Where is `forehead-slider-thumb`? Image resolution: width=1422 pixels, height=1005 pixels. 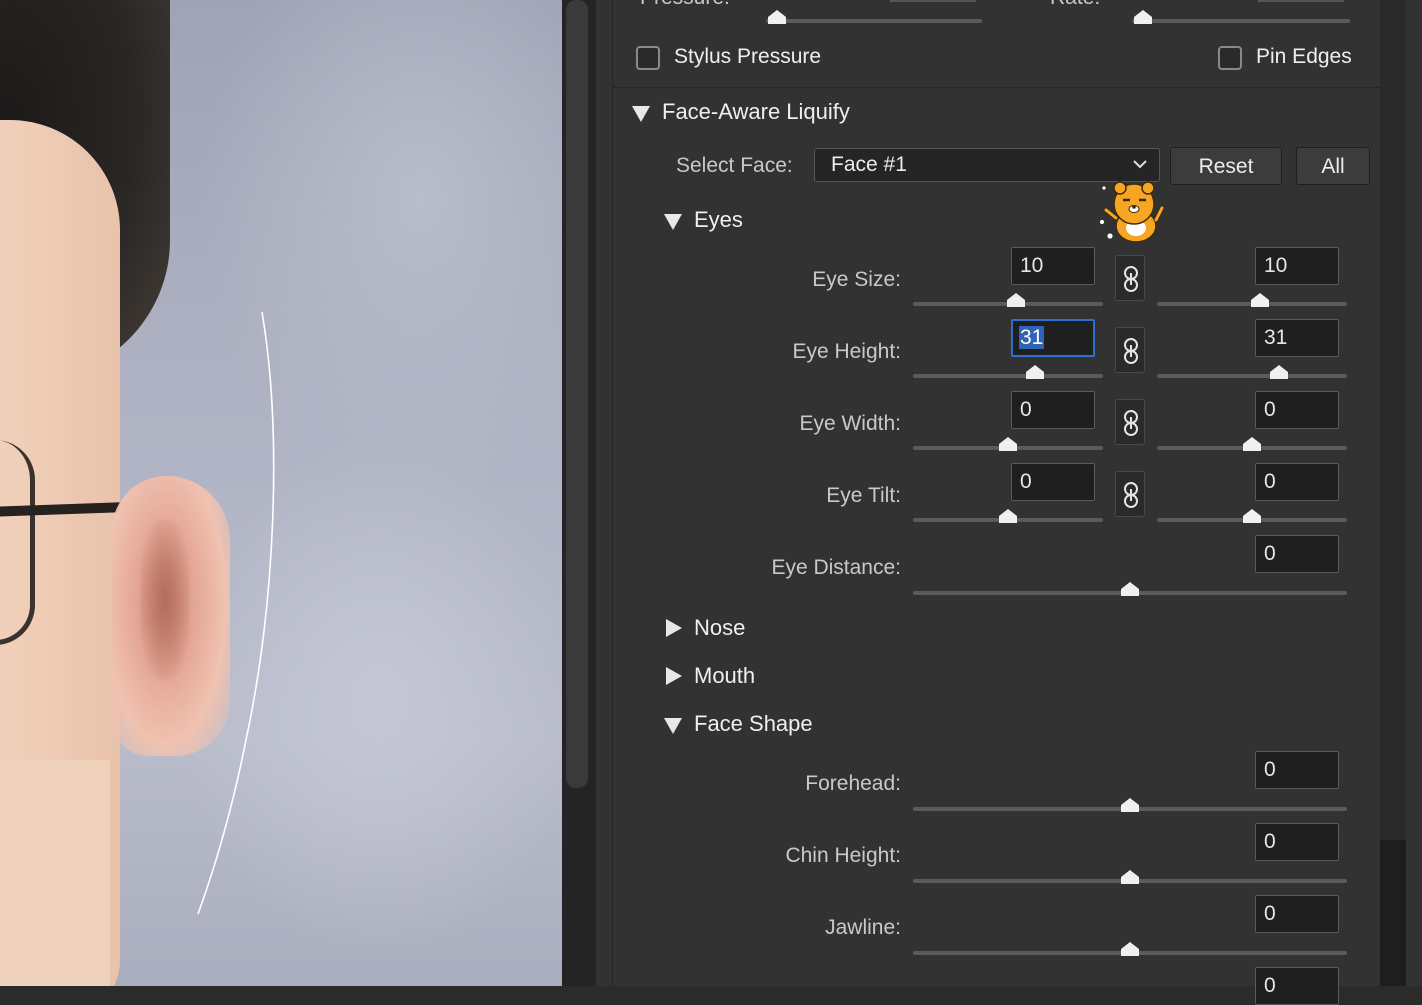
forehead-slider-thumb is located at coordinates (1130, 805).